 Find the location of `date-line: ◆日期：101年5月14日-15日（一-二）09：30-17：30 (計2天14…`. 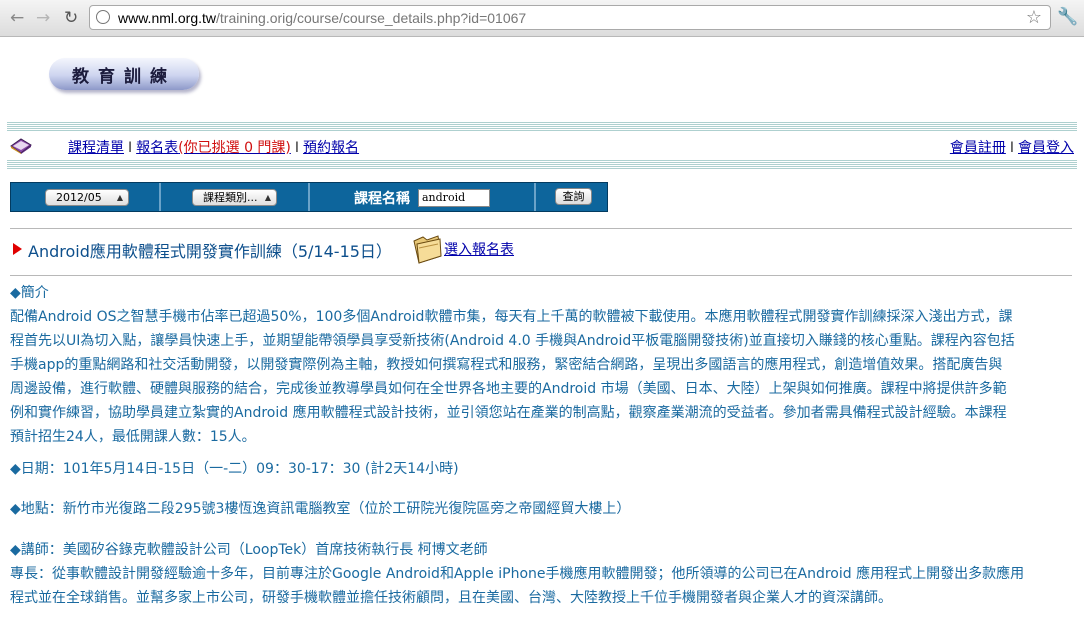

date-line: ◆日期：101年5月14日-15日（一-二）09：30-17：30 (計2天14… is located at coordinates (234, 469).